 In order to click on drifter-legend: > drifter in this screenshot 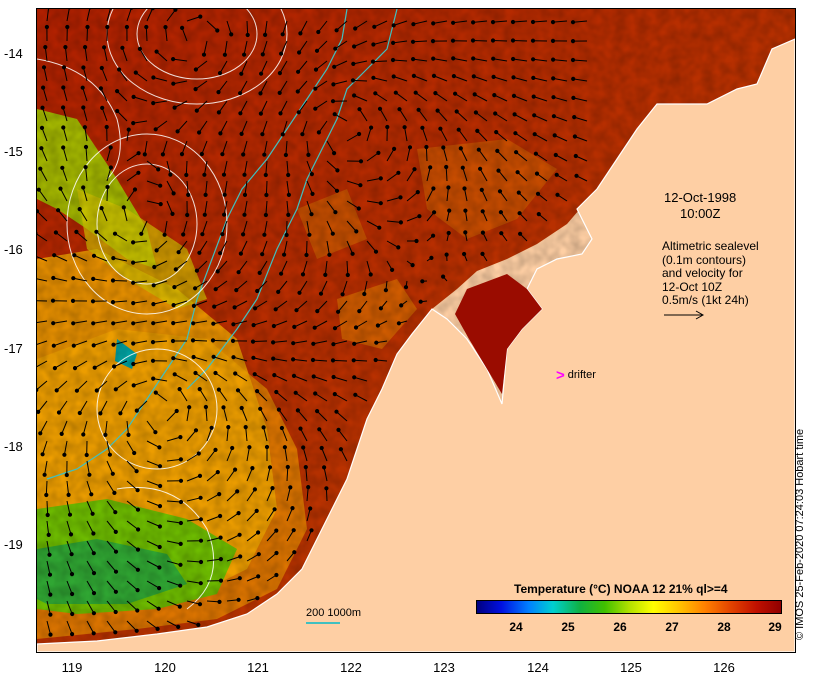, I will do `click(576, 375)`.